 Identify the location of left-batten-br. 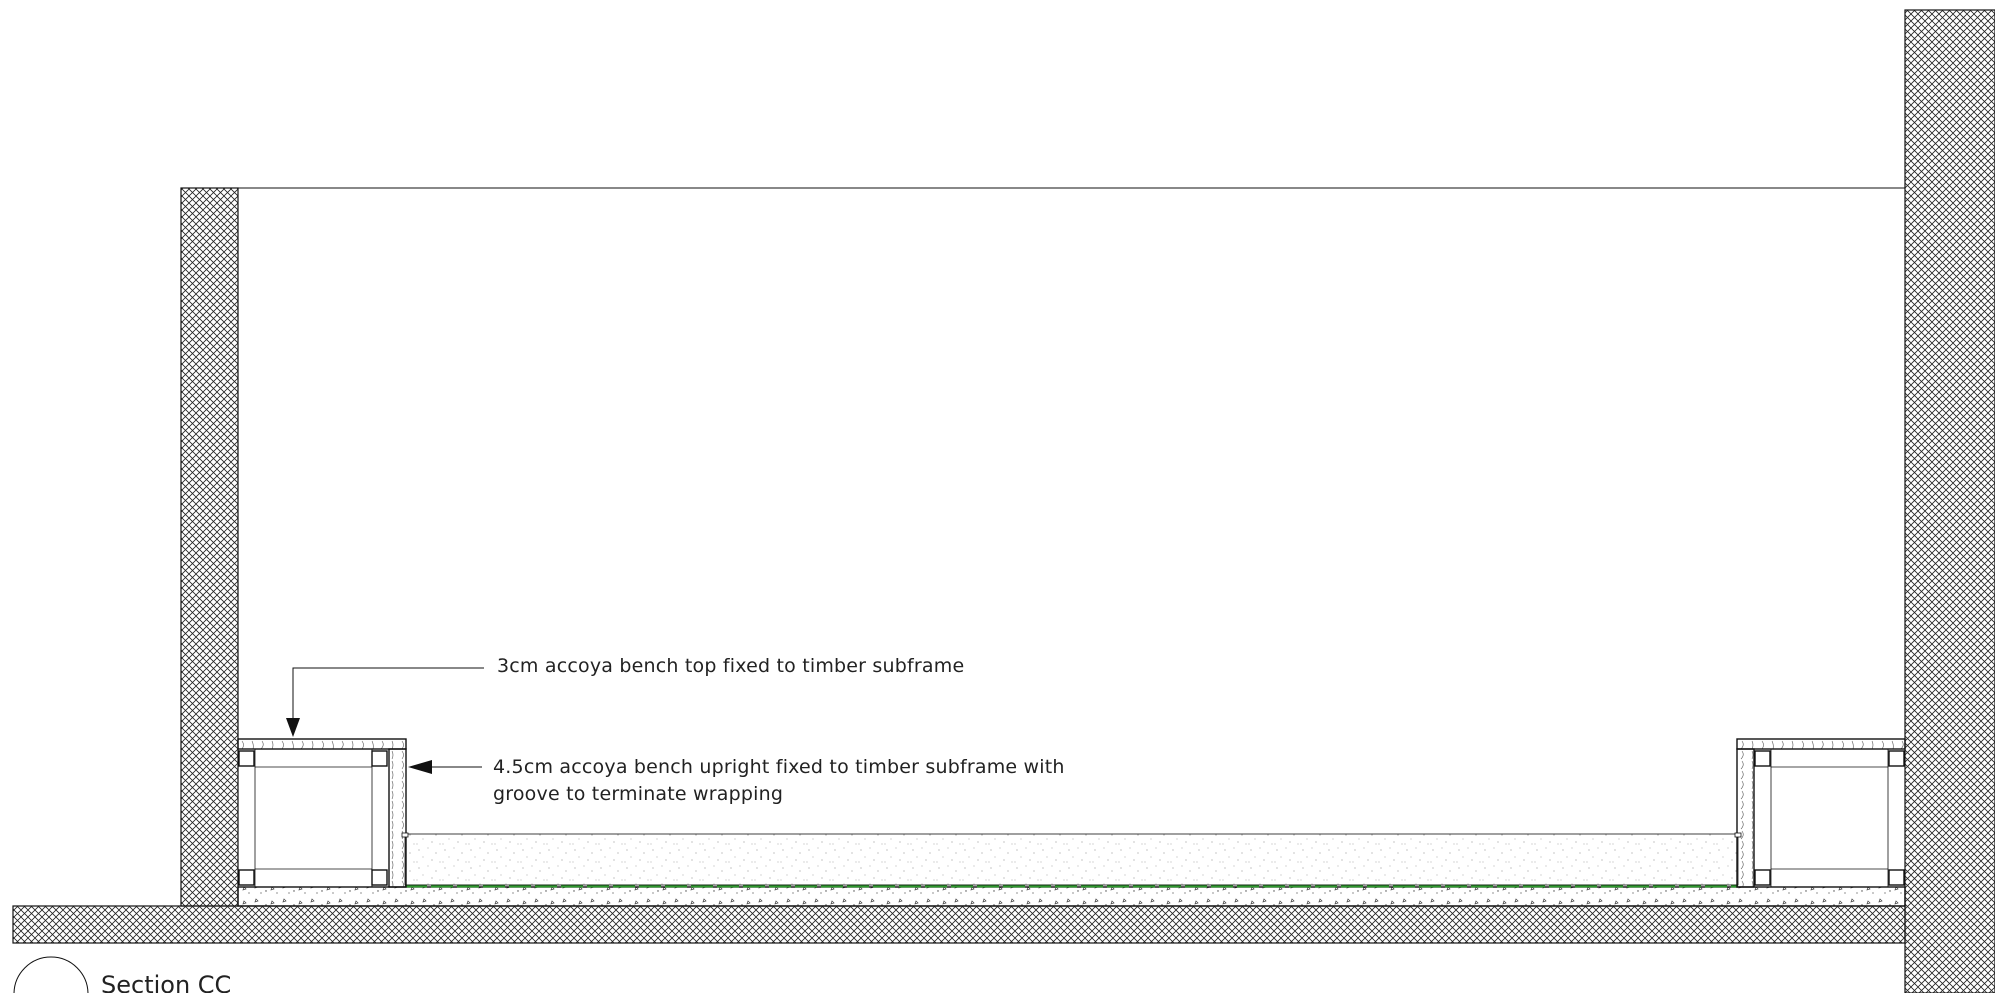
(379, 877).